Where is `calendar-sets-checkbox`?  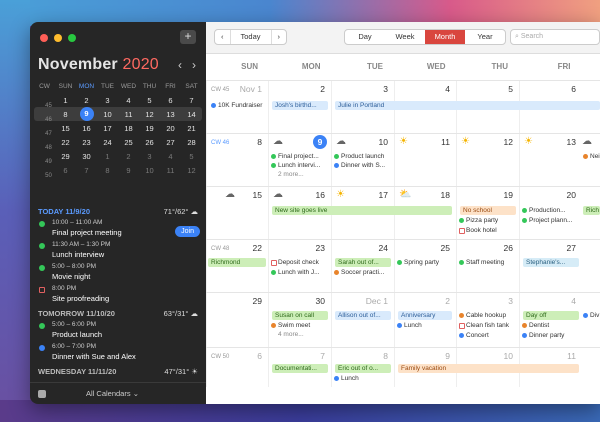 calendar-sets-checkbox is located at coordinates (42, 393).